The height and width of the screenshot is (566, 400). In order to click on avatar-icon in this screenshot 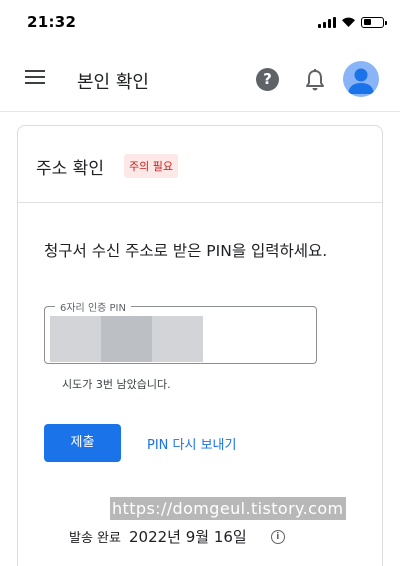, I will do `click(361, 81)`.